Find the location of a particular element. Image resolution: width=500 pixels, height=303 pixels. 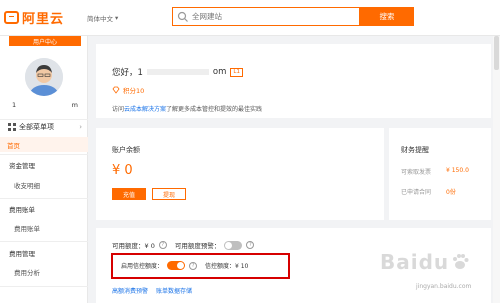

paw-icon is located at coordinates (461, 261).